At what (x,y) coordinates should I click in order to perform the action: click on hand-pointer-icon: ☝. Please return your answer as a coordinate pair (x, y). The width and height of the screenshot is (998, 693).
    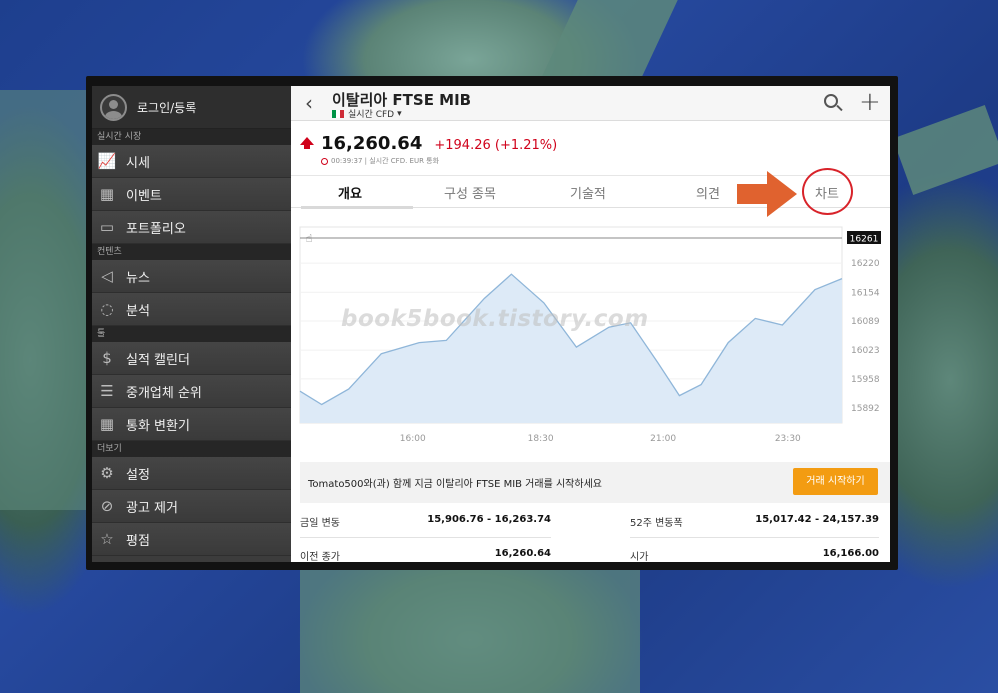
    Looking at the image, I should click on (309, 238).